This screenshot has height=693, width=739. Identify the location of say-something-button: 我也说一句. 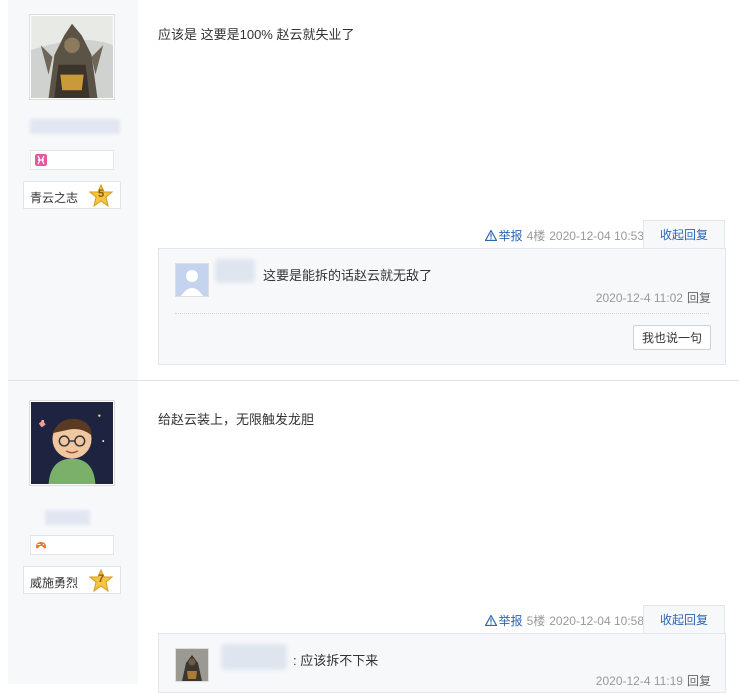
(672, 337).